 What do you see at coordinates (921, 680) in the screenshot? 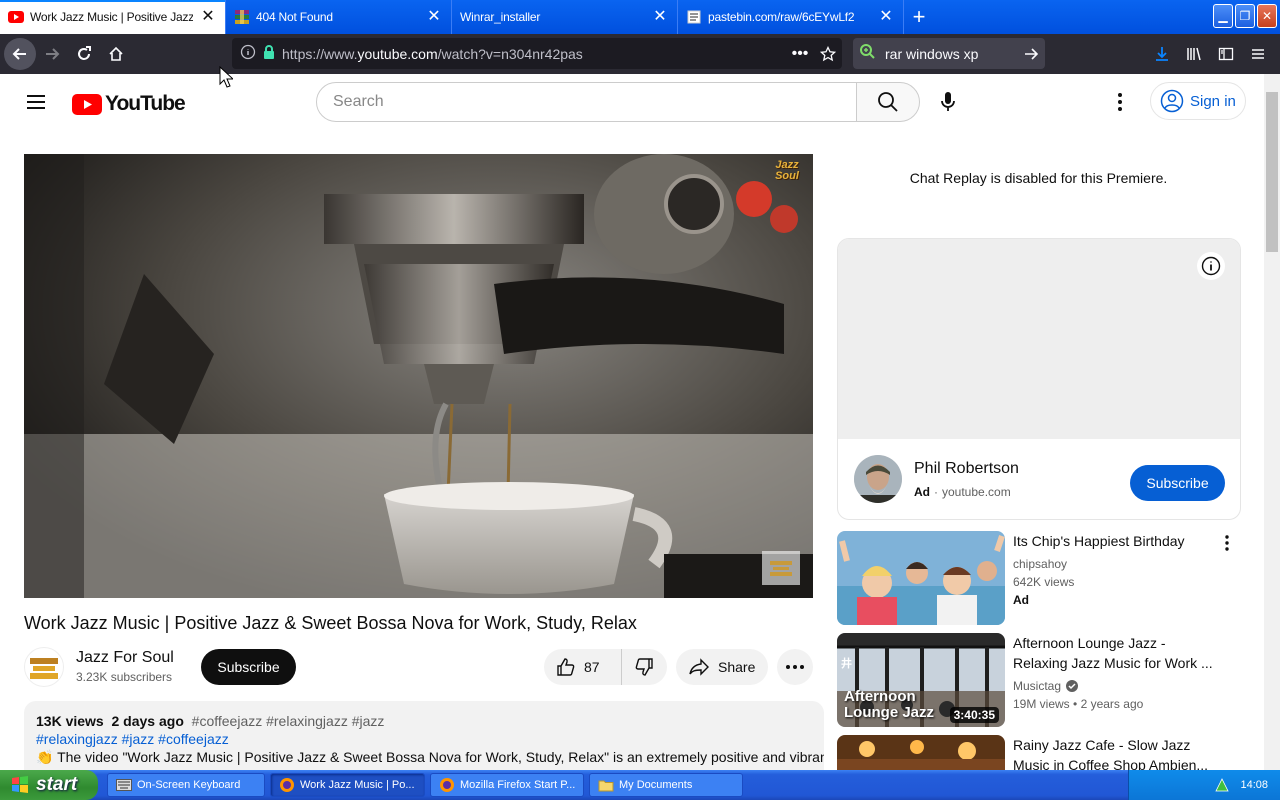
I see `recommendation-thumbnail: 井 Afternoon Lounge Jazz 3:40:35` at bounding box center [921, 680].